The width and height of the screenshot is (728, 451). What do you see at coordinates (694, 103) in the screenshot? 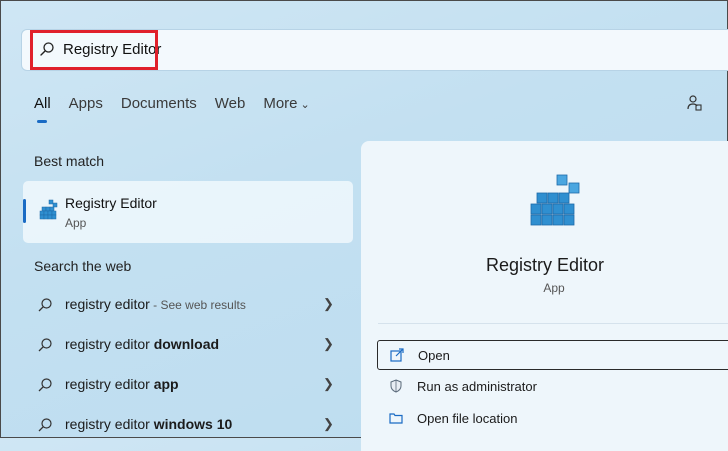
I see `share-icon` at bounding box center [694, 103].